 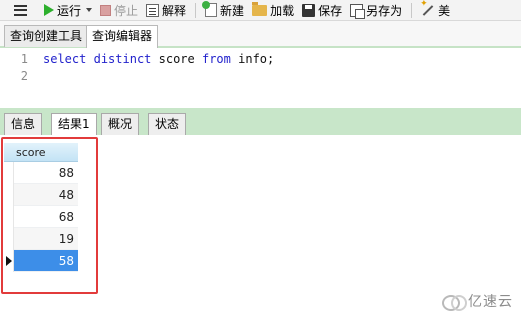 What do you see at coordinates (126, 10) in the screenshot?
I see `stop-label: 停止` at bounding box center [126, 10].